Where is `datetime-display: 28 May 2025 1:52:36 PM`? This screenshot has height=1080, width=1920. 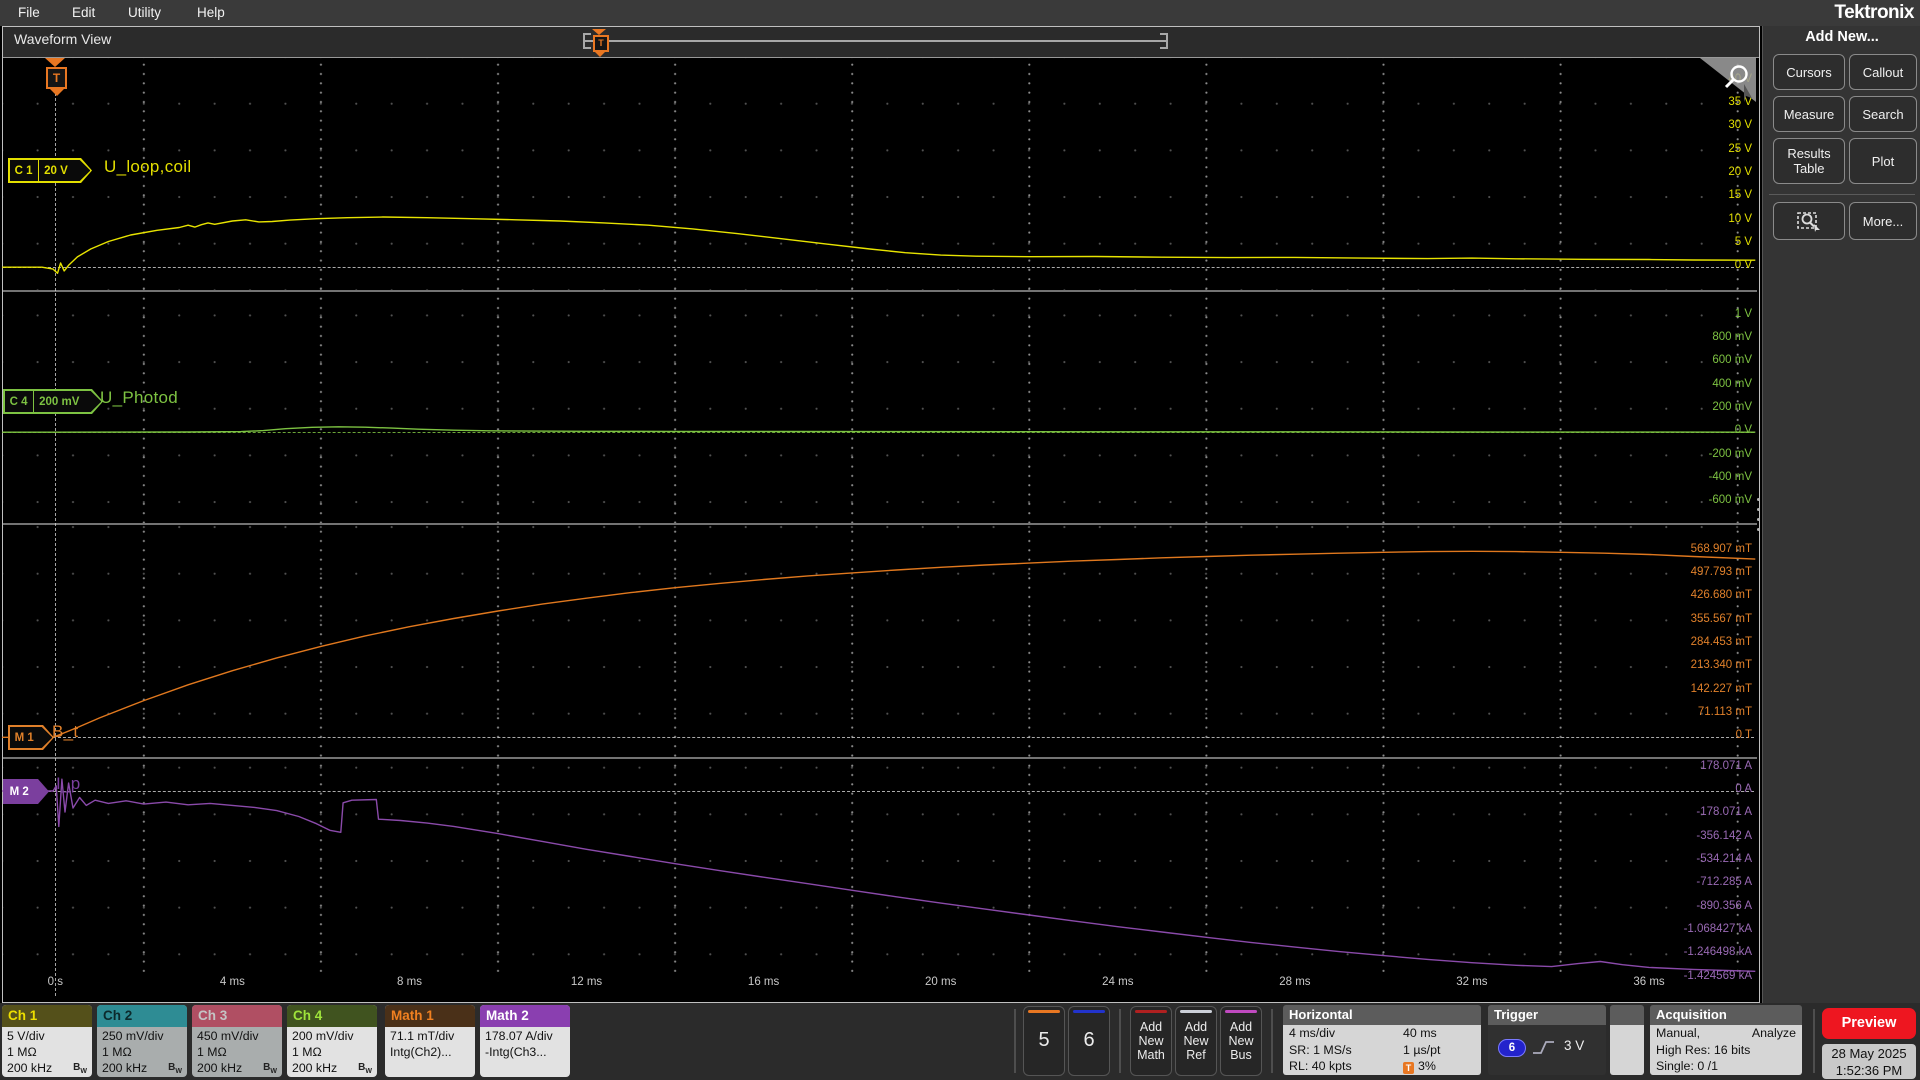
datetime-display: 28 May 2025 1:52:36 PM is located at coordinates (1869, 1061).